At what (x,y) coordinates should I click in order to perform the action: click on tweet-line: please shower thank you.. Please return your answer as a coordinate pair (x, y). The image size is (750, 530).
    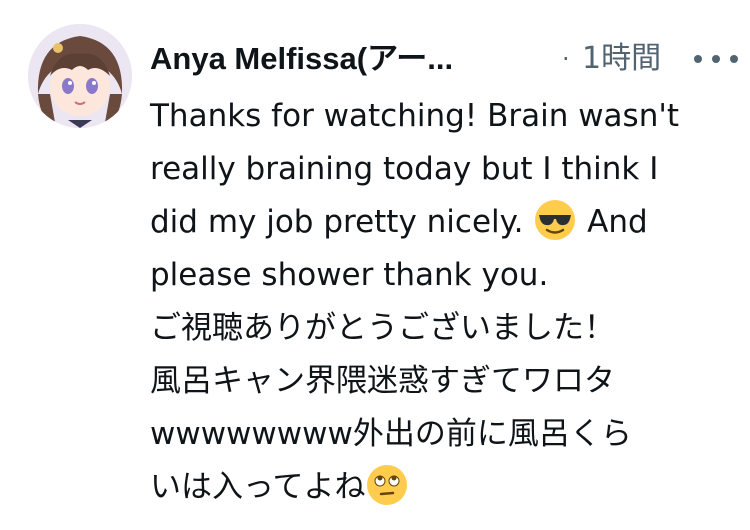
    Looking at the image, I should click on (349, 275).